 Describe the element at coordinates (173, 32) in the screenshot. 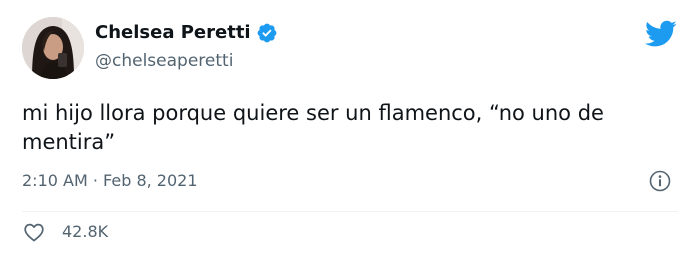

I see `author-display-name-text: Chelsea Peretti` at that location.